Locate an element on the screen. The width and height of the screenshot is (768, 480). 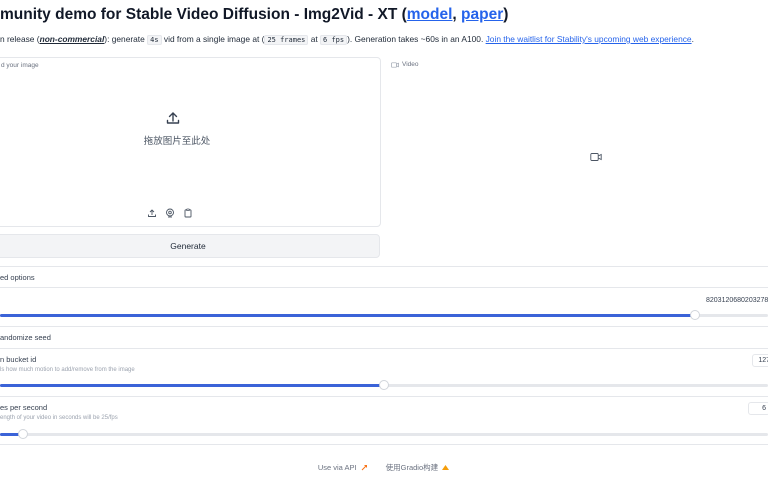
motion-slider-fill is located at coordinates (192, 385).